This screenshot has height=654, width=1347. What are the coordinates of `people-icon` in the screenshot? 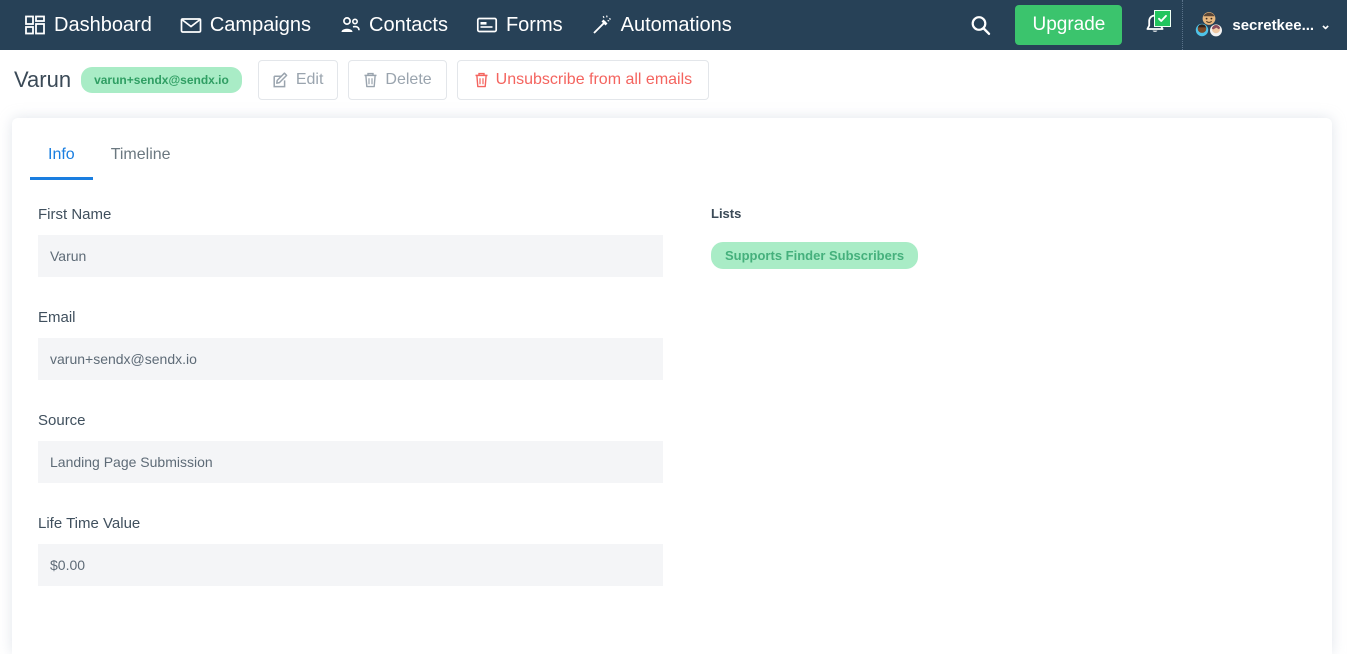 It's located at (350, 25).